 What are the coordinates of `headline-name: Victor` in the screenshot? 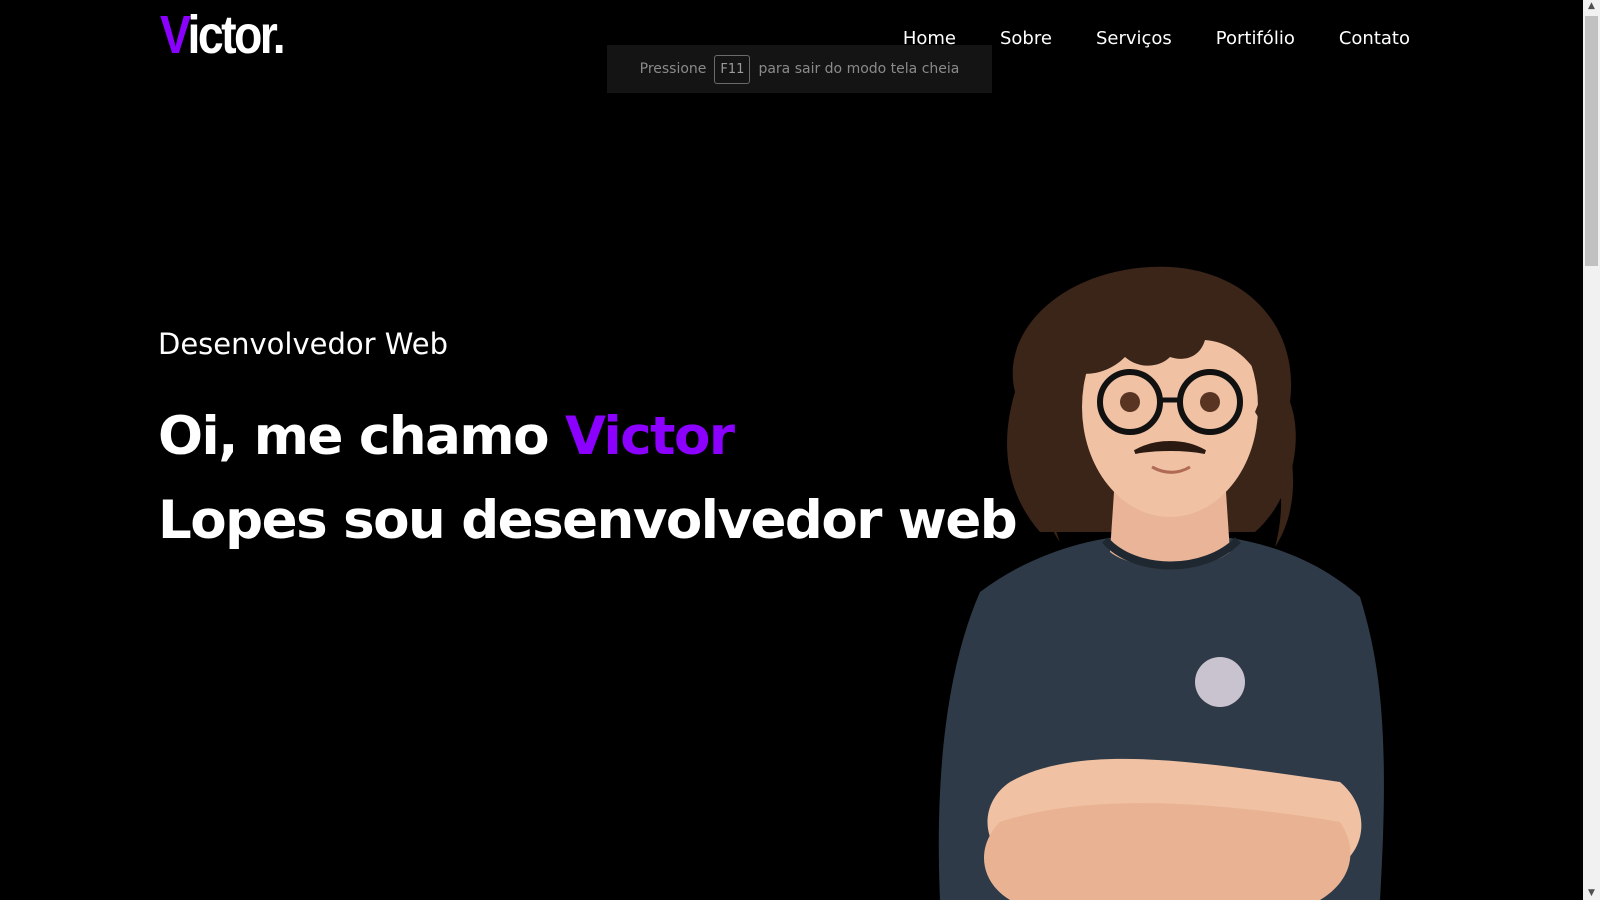 It's located at (649, 436).